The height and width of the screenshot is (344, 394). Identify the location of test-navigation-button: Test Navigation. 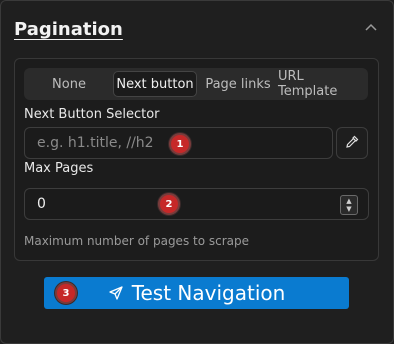
(196, 293).